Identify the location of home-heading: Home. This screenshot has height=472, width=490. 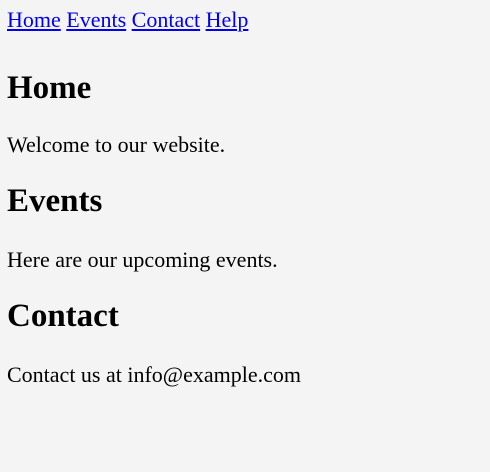
(49, 88).